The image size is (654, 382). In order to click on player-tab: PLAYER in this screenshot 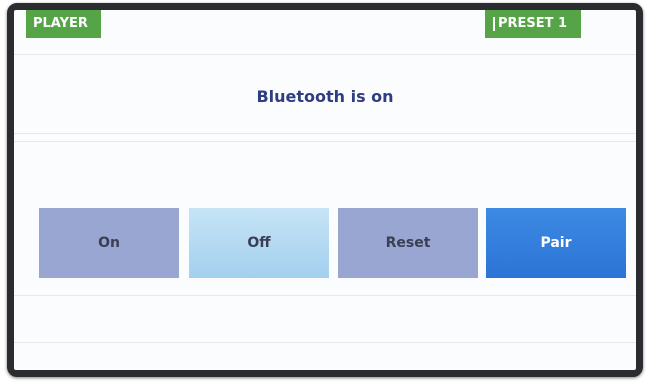, I will do `click(63, 24)`.